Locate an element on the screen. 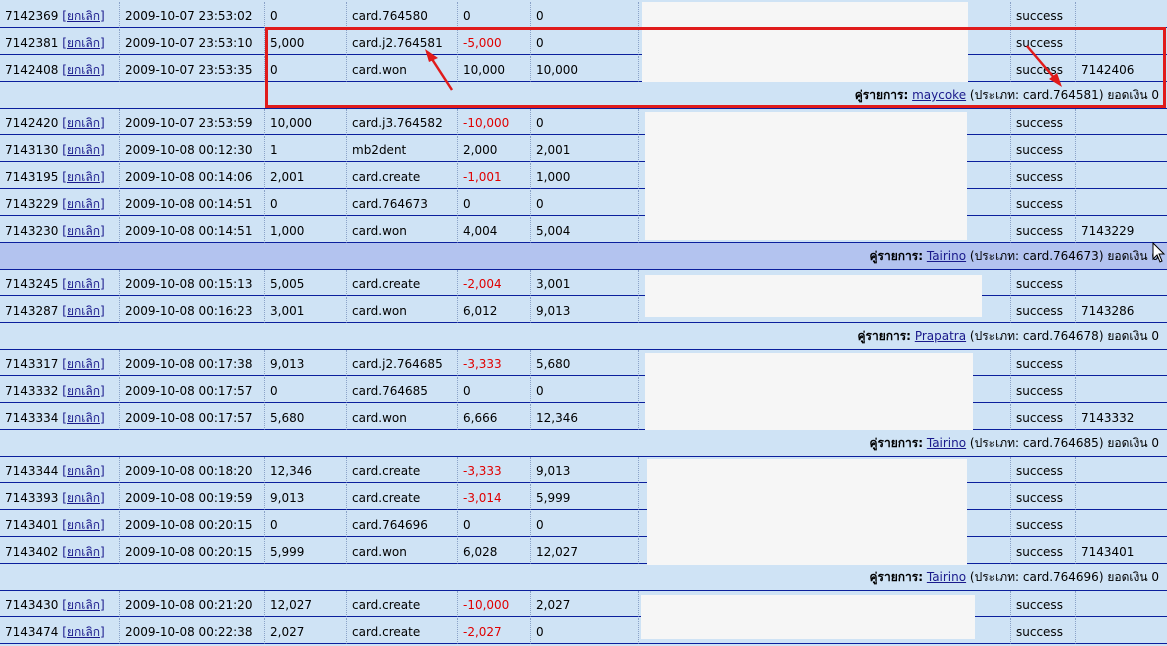 Image resolution: width=1167 pixels, height=646 pixels. timestamp-cell: 2009-10-08 00:12:30 is located at coordinates (192, 149).